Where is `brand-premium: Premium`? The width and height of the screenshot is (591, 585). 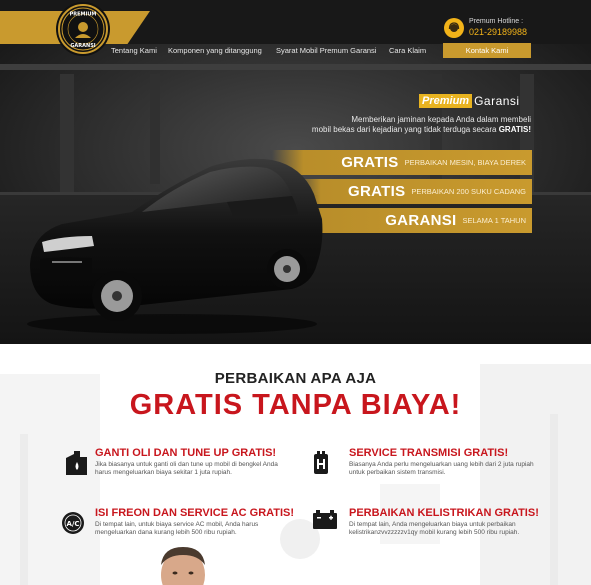 brand-premium: Premium is located at coordinates (446, 101).